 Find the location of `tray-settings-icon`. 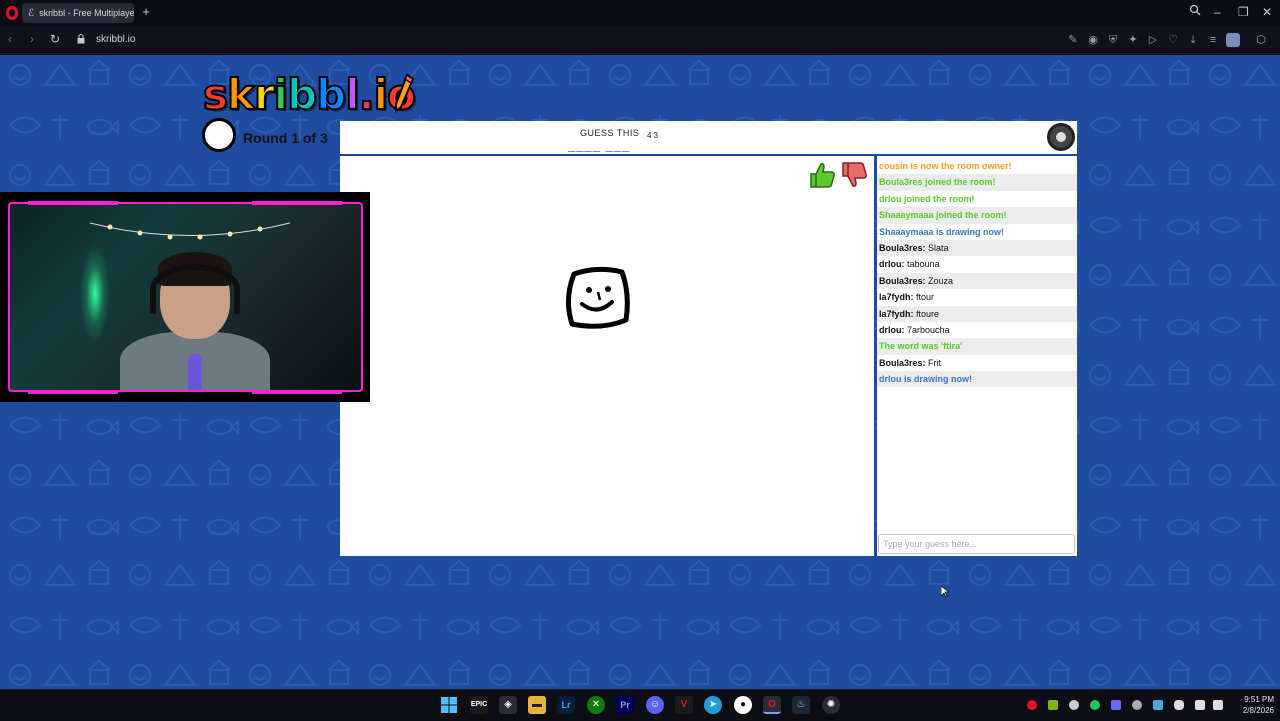

tray-settings-icon is located at coordinates (1137, 705).